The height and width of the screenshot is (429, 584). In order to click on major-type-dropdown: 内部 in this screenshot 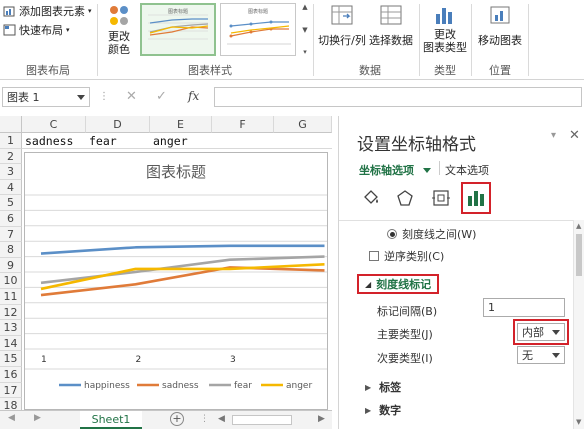, I will do `click(541, 332)`.